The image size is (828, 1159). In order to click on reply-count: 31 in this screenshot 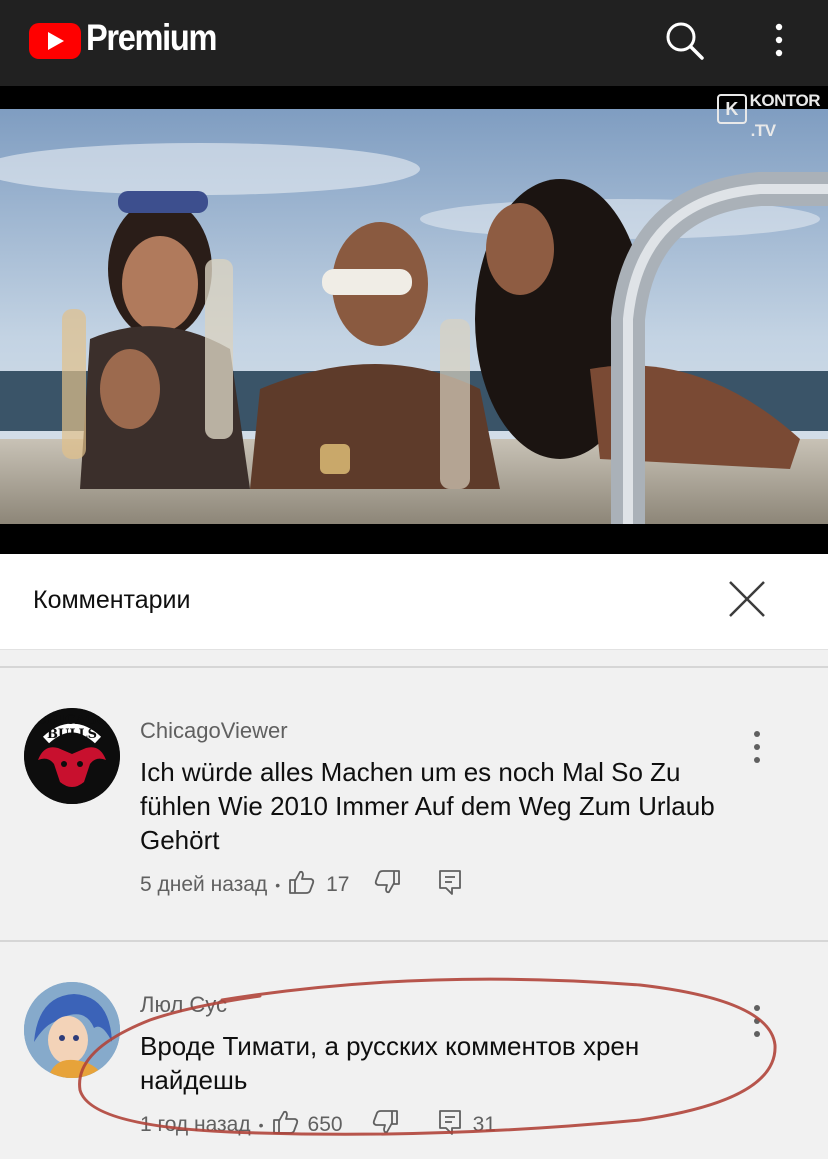, I will do `click(484, 1125)`.